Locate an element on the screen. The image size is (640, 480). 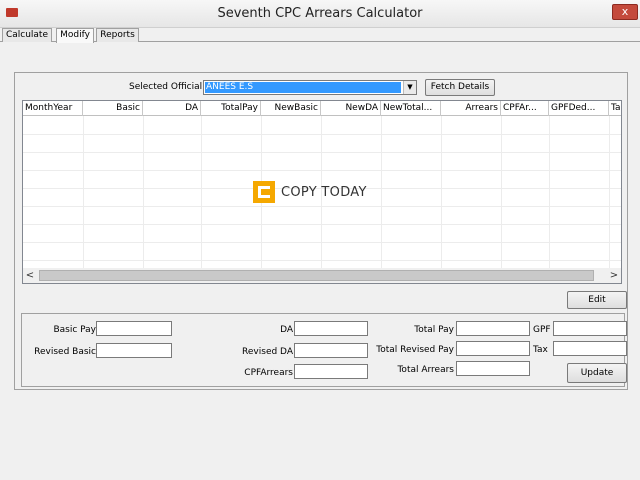
window-title: Seventh CPC Arrears Calculator is located at coordinates (320, 13).